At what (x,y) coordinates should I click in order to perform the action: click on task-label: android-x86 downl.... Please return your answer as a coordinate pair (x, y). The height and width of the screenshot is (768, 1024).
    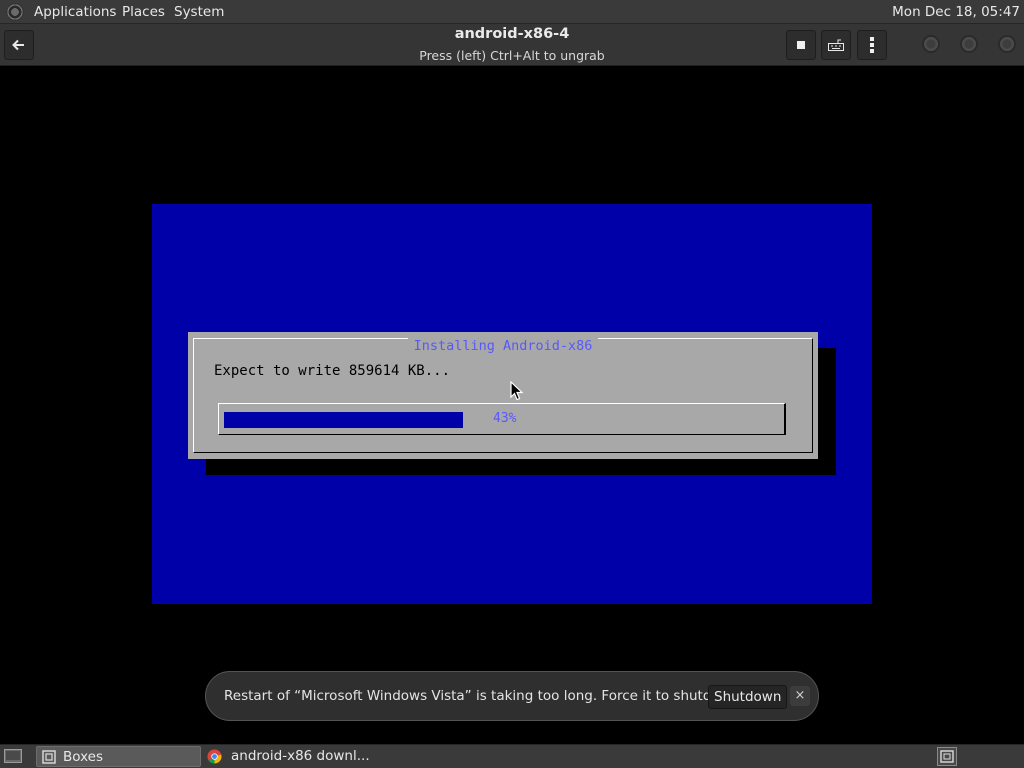
    Looking at the image, I should click on (300, 756).